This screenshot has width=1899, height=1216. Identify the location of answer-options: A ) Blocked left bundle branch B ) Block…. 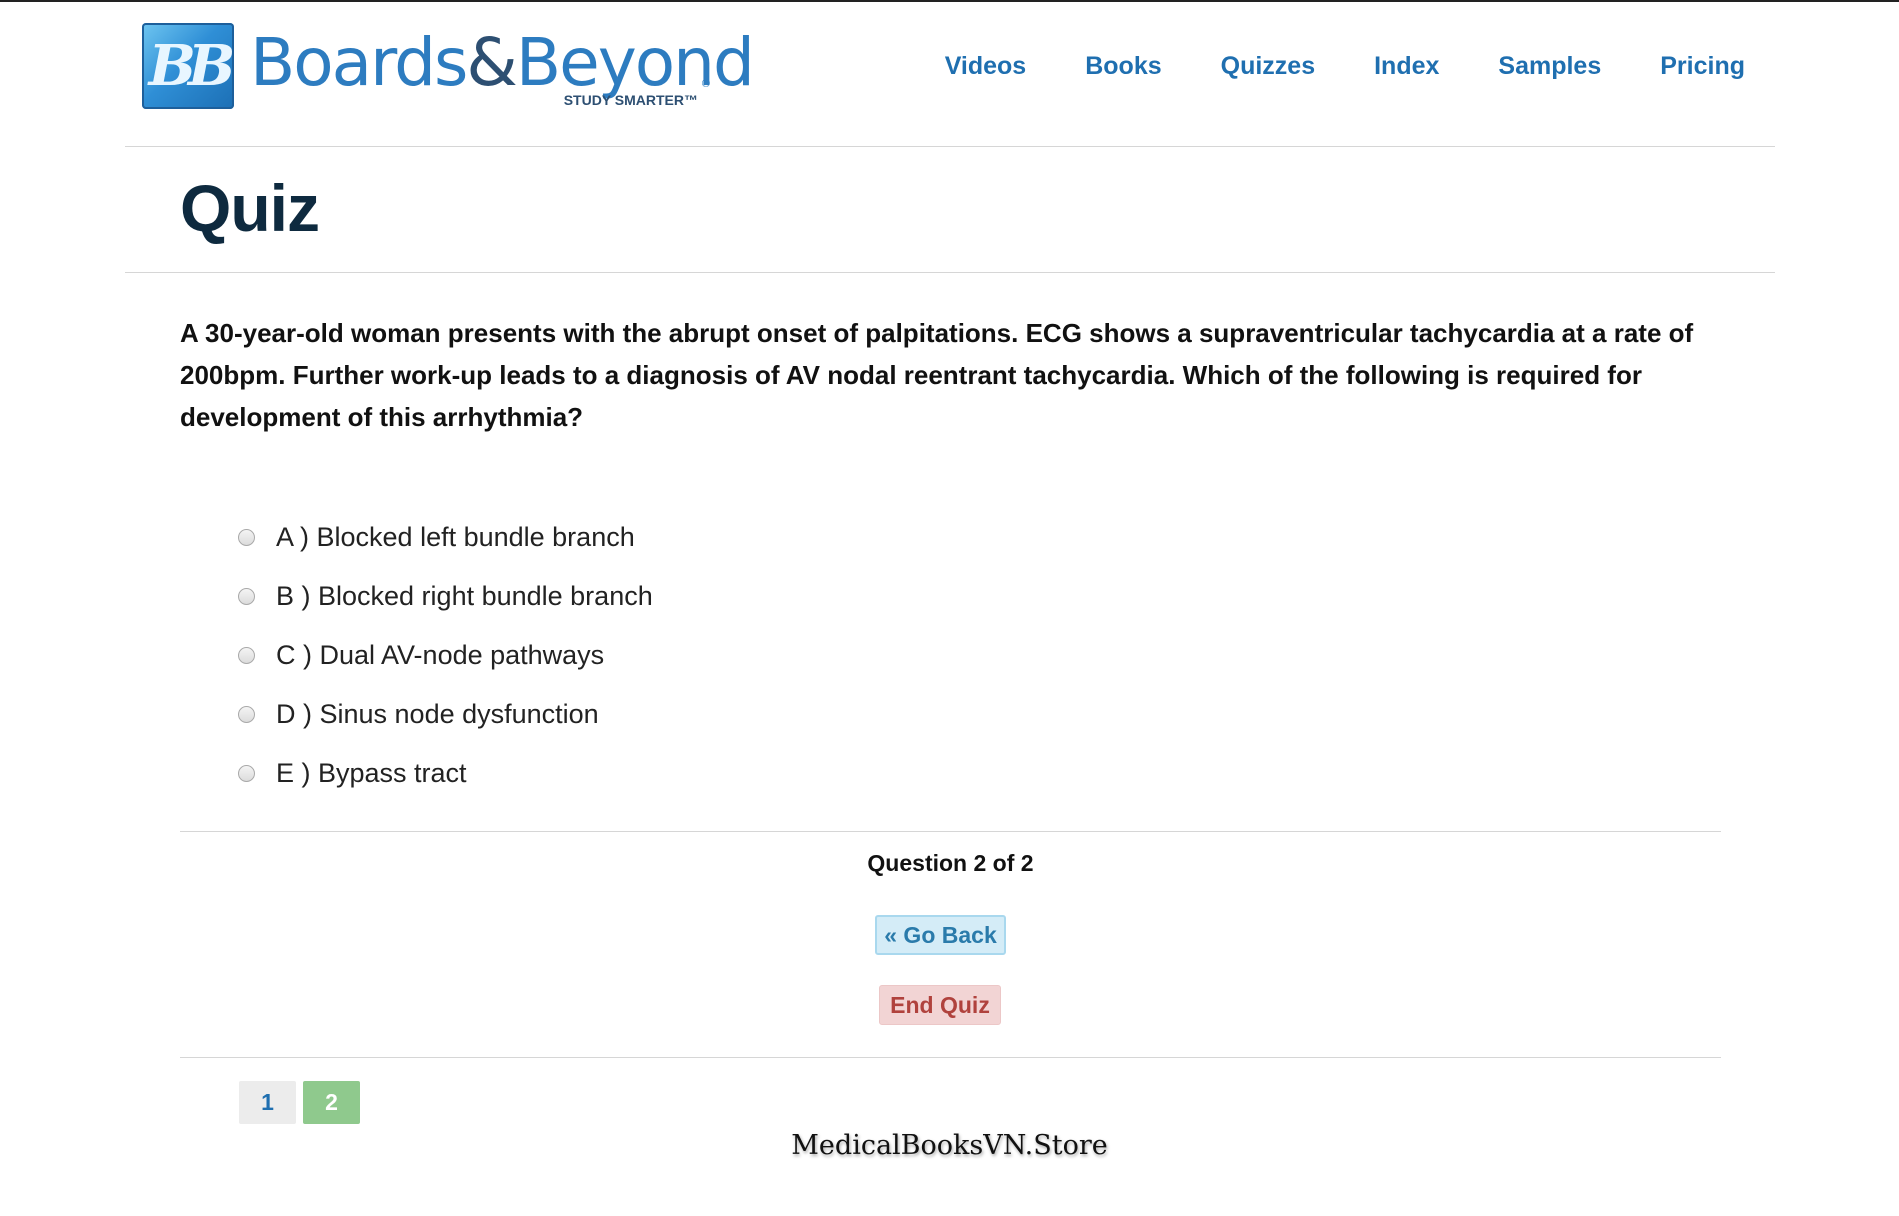
(445, 655).